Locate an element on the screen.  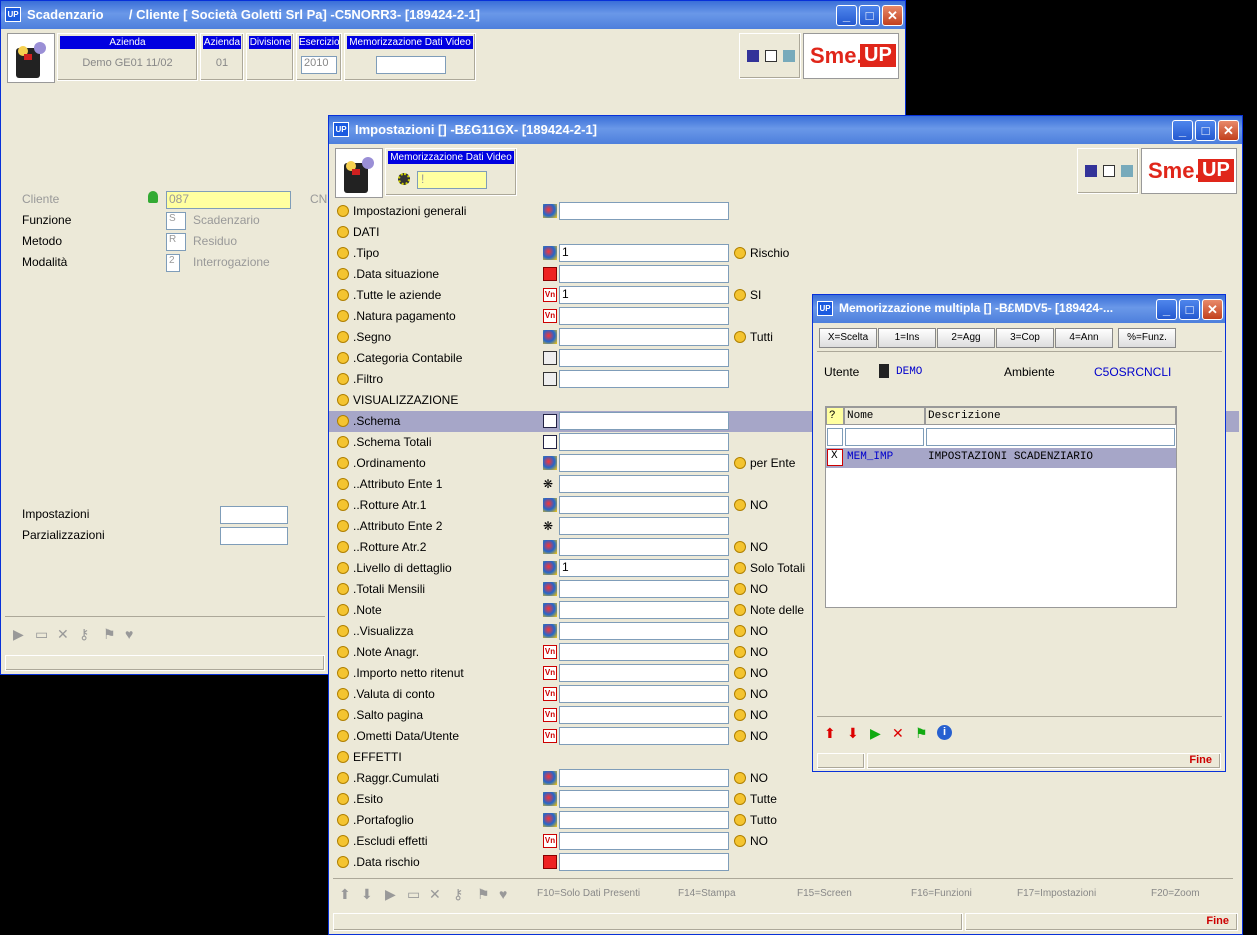
table-row: X MEM_IMP IMPOSTAZIONI SCADENZIARIO is located at coordinates (1001, 458).